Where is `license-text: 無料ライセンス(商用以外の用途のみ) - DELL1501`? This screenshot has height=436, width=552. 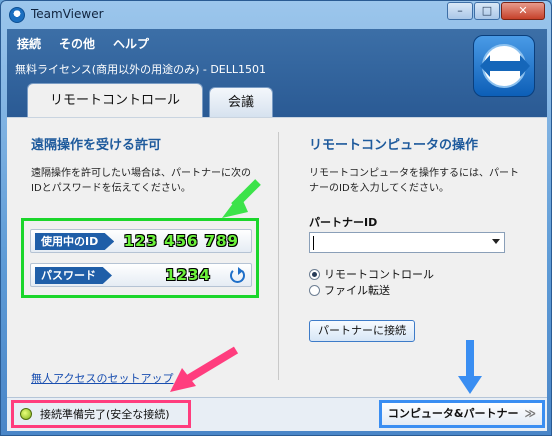 license-text: 無料ライセンス(商用以外の用途のみ) - DELL1501 is located at coordinates (140, 69).